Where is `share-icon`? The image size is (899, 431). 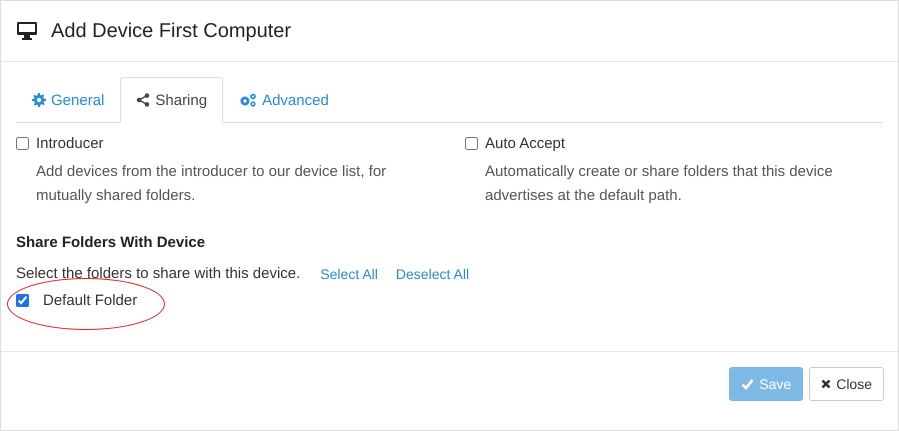 share-icon is located at coordinates (143, 100).